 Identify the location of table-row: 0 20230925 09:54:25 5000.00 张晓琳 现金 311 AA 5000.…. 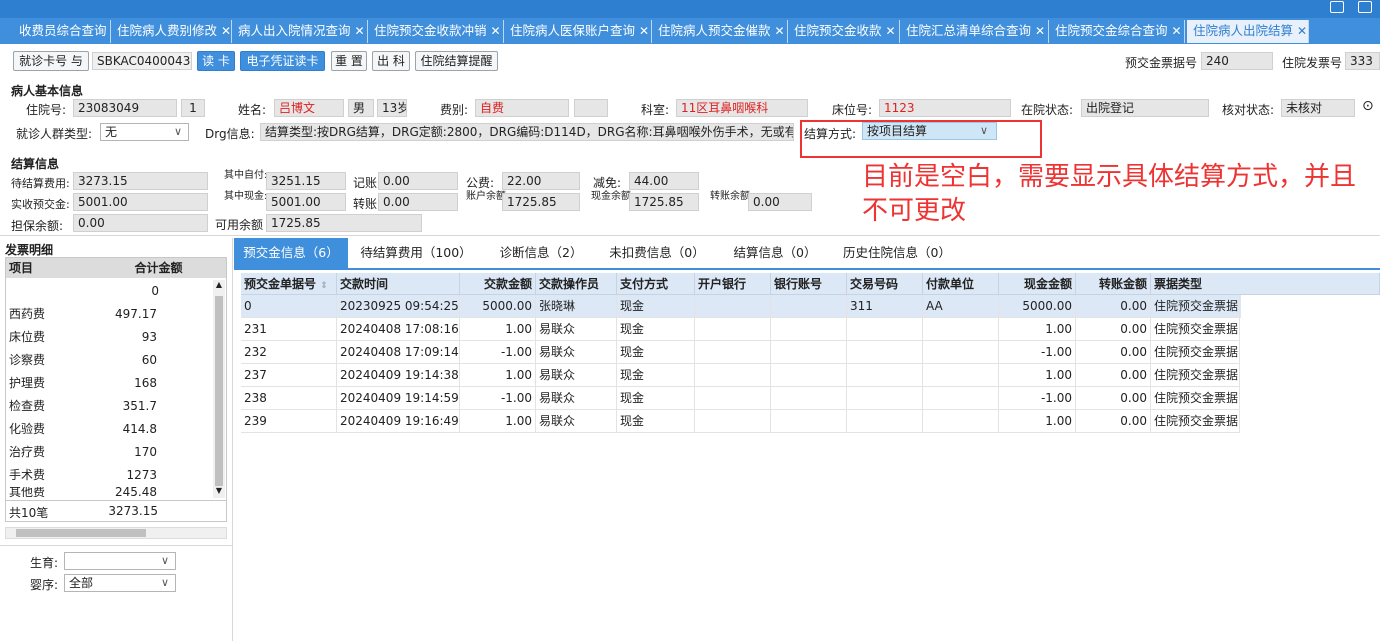
(741, 306).